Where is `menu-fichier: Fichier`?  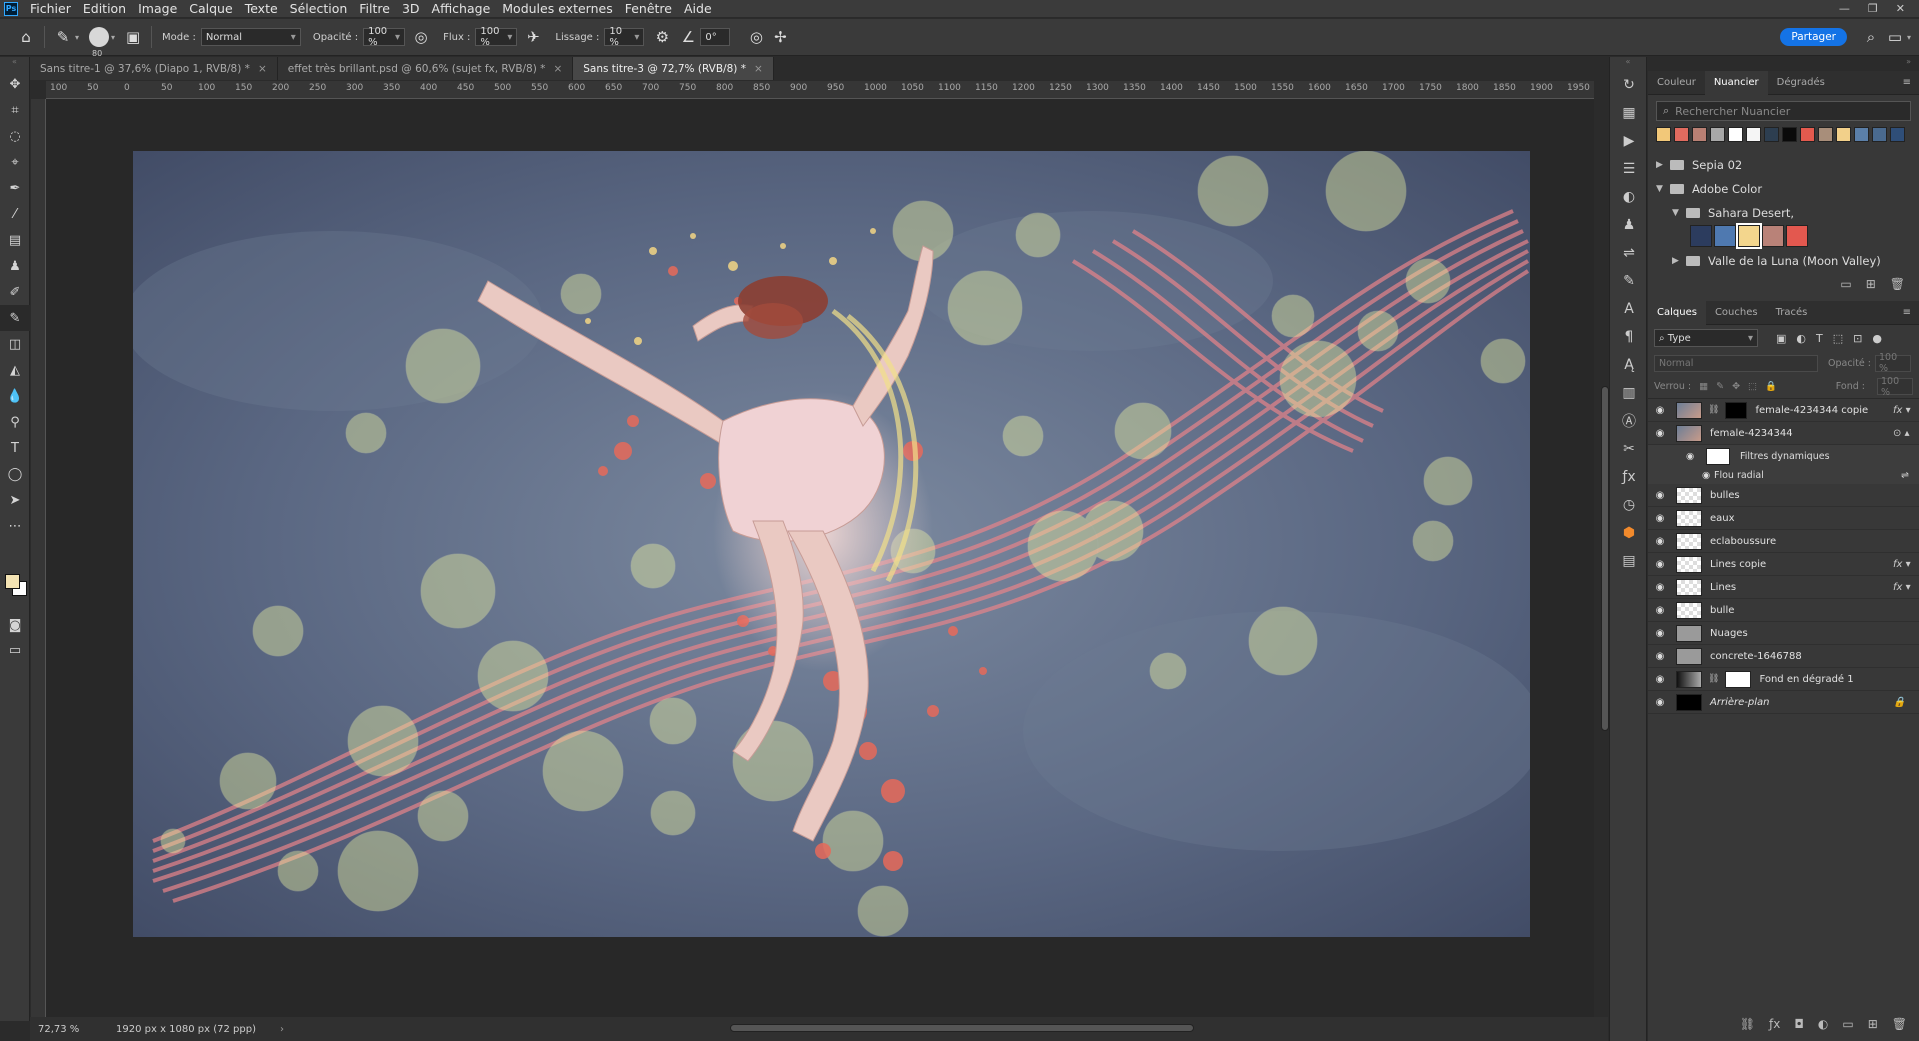 menu-fichier: Fichier is located at coordinates (50, 9).